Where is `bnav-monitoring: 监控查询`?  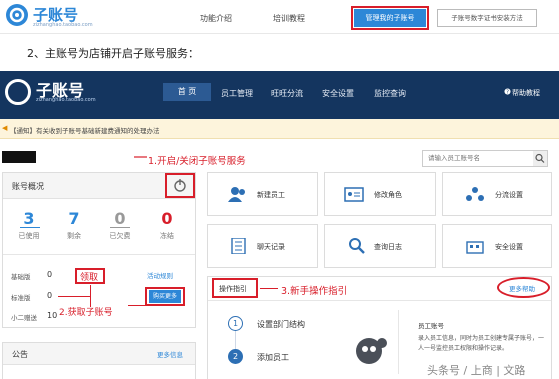
bnav-monitoring: 监控查询 is located at coordinates (390, 93).